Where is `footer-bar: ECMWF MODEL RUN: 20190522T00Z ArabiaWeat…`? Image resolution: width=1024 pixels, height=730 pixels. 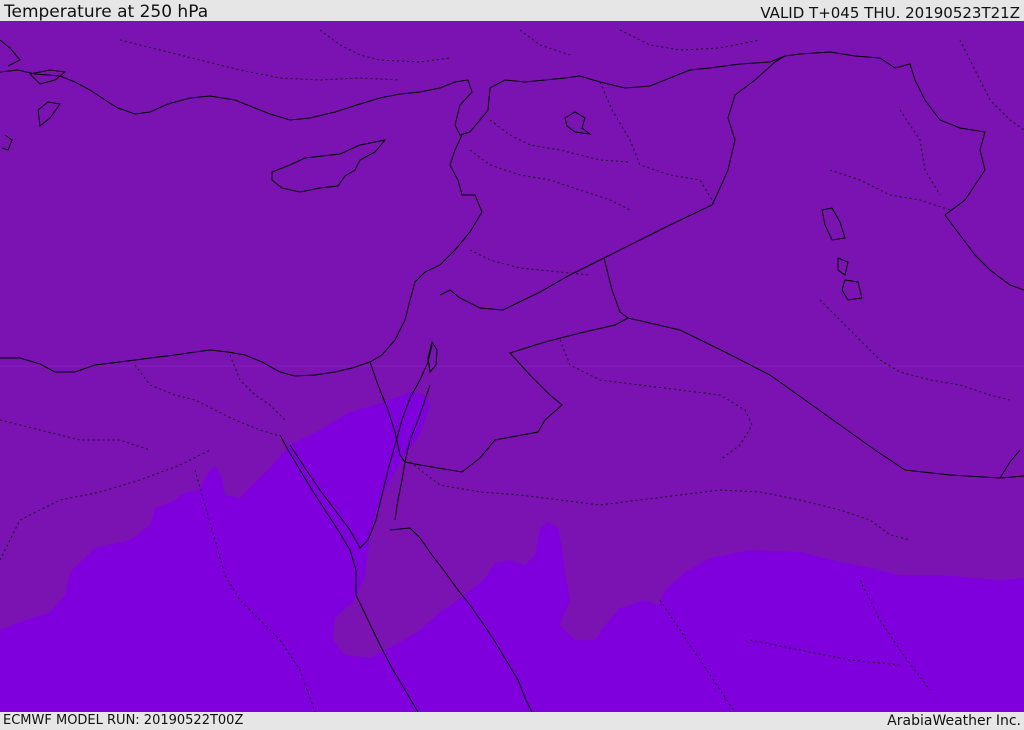 footer-bar: ECMWF MODEL RUN: 20190522T00Z ArabiaWeat… is located at coordinates (512, 720).